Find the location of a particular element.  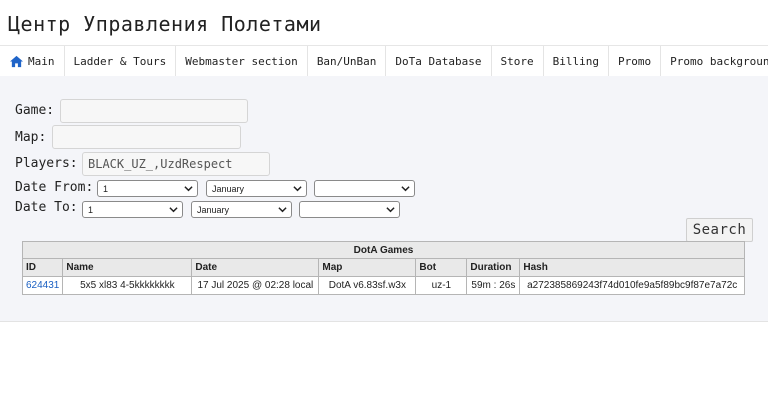

nav-item-store: Store is located at coordinates (518, 61).